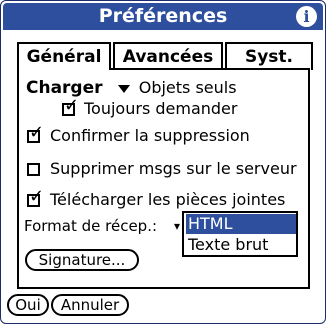 Image resolution: width=328 pixels, height=326 pixels. I want to click on info-icon: i, so click(306, 16).